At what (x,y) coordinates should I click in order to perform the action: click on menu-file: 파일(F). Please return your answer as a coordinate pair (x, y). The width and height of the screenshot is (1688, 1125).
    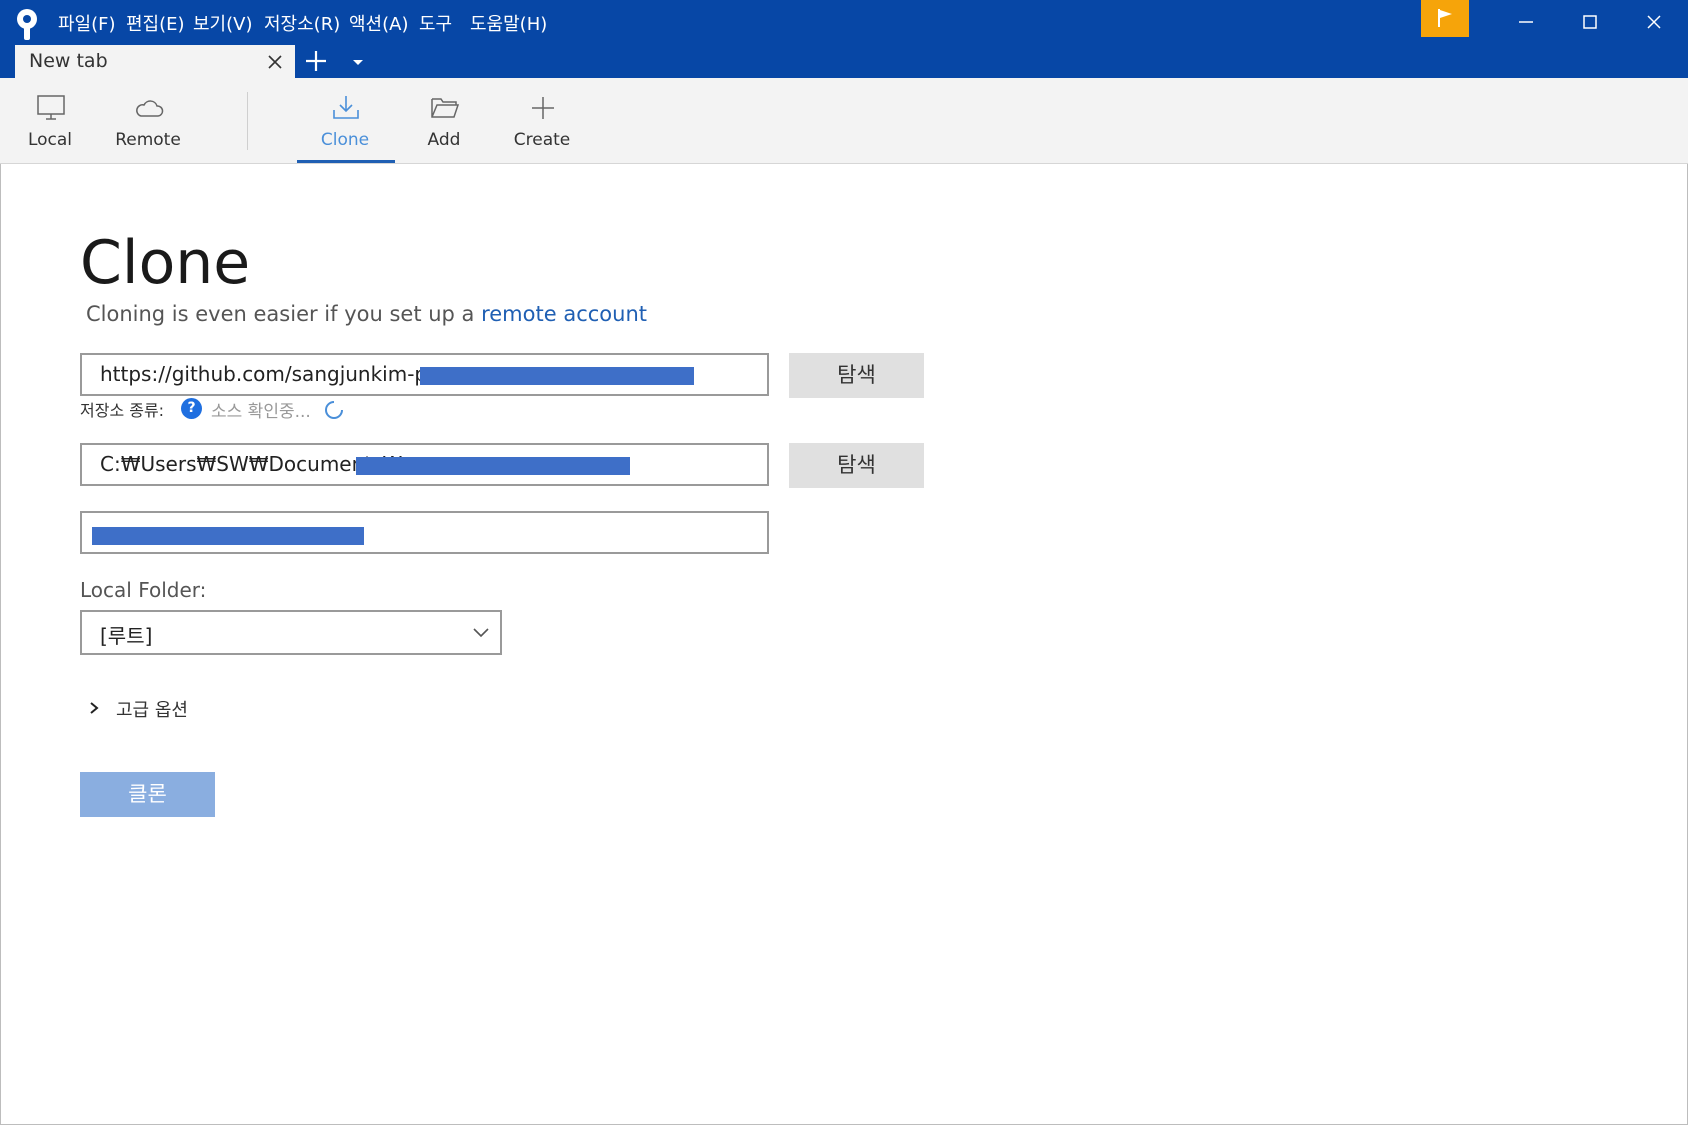
    Looking at the image, I should click on (87, 23).